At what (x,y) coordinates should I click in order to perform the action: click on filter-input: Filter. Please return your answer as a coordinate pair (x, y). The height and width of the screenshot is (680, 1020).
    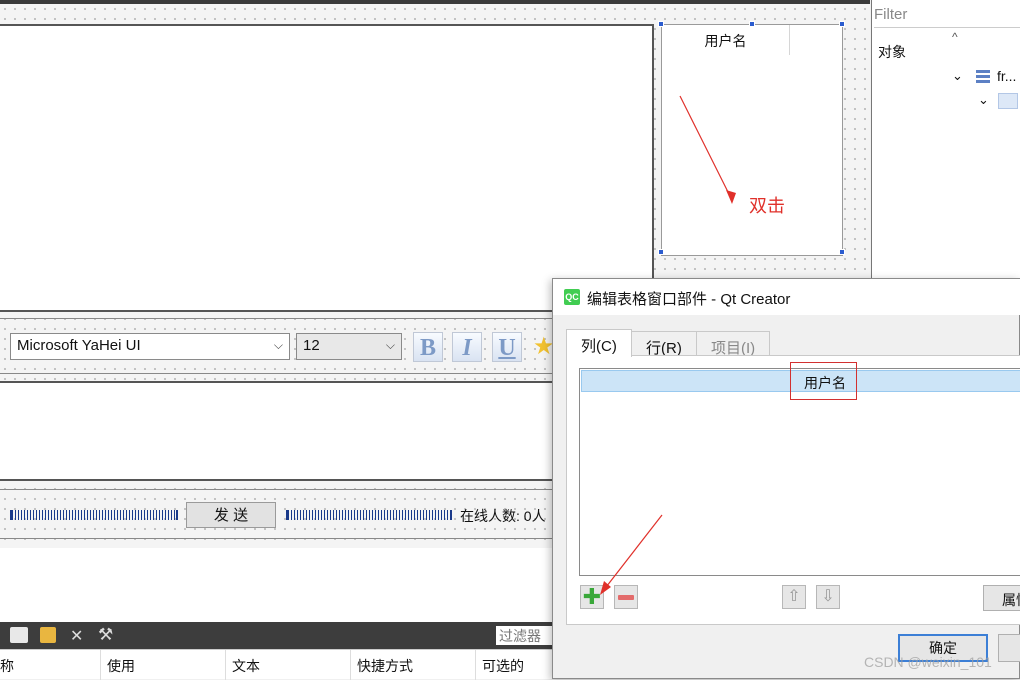
    Looking at the image, I should click on (947, 17).